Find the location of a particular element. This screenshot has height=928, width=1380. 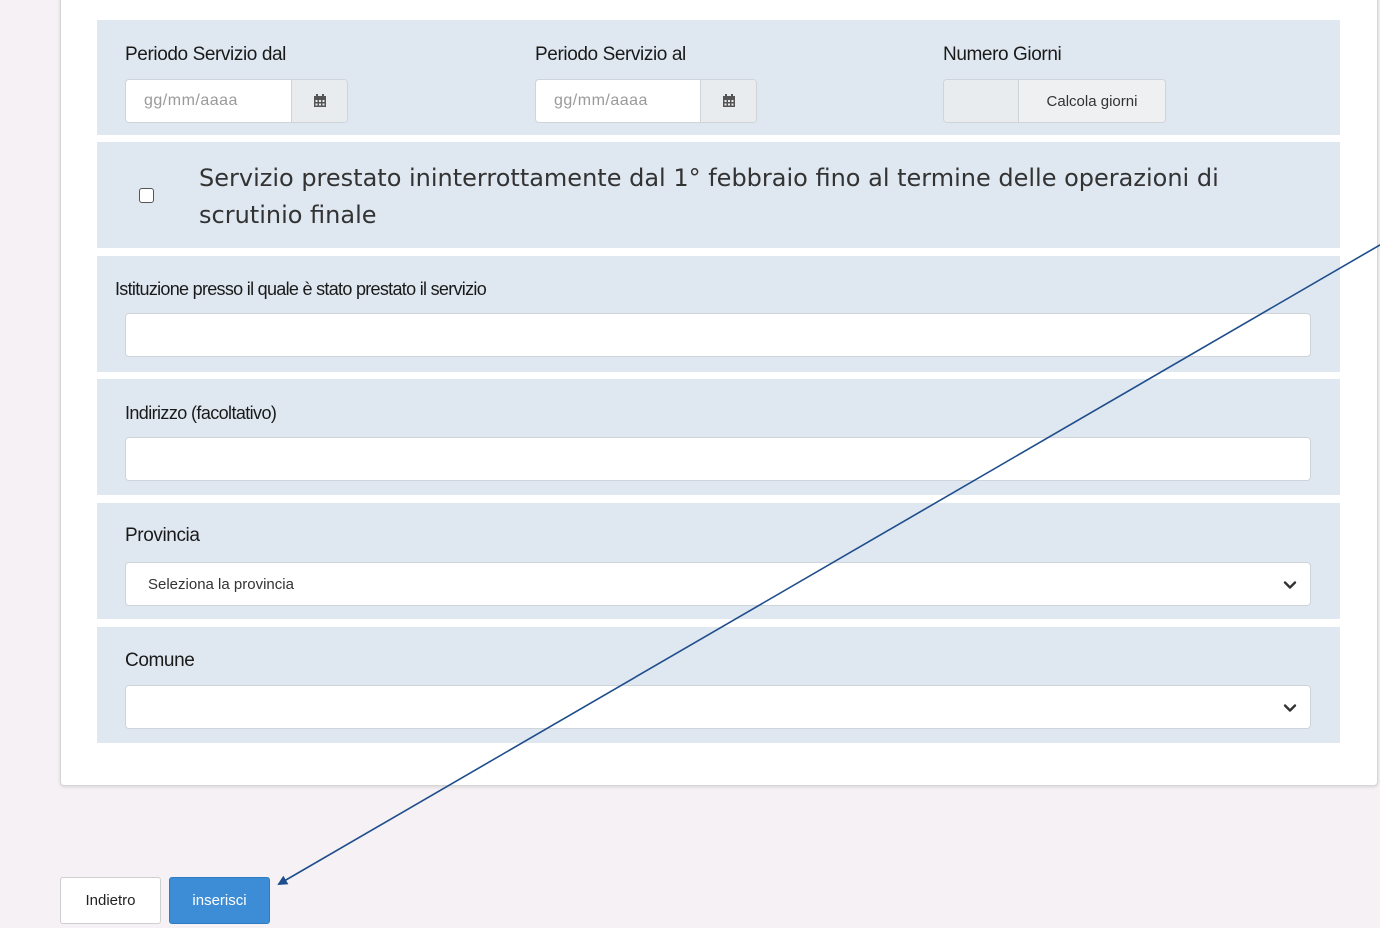

numero-giorni-group: Calcola giorni is located at coordinates (1054, 101).